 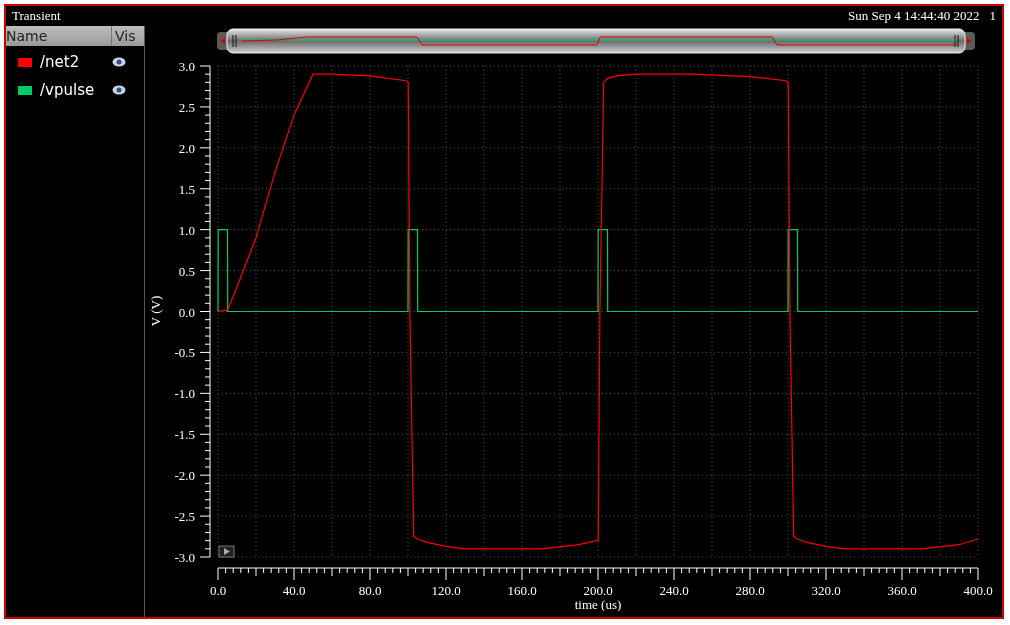 What do you see at coordinates (36, 16) in the screenshot?
I see `window-title: Transient` at bounding box center [36, 16].